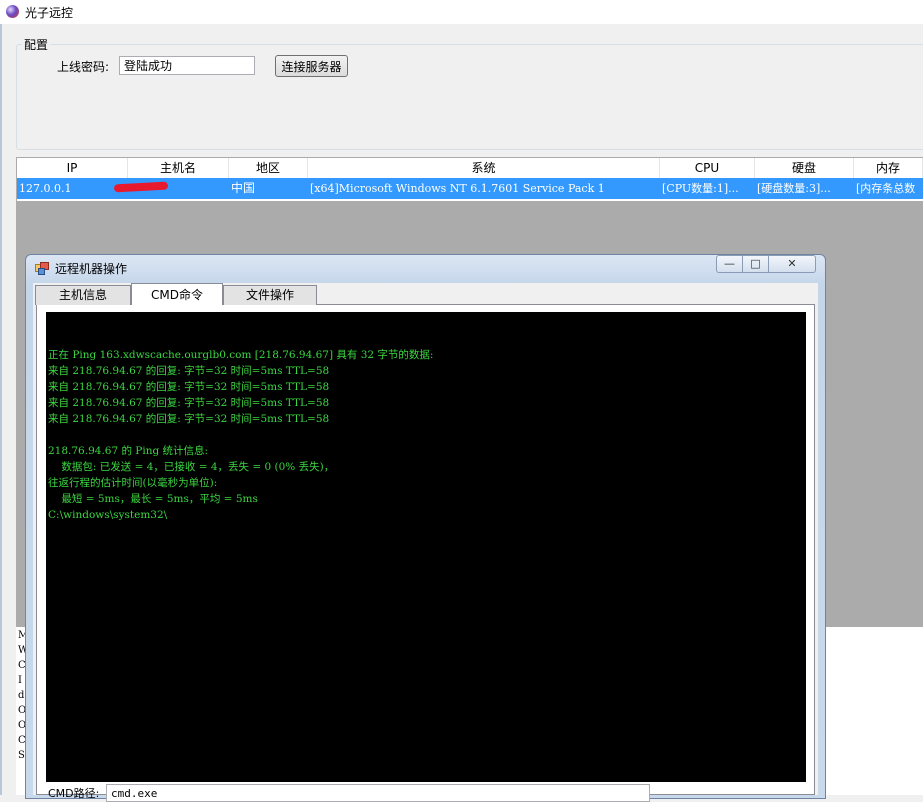  What do you see at coordinates (268, 168) in the screenshot?
I see `column-header-region: 地区` at bounding box center [268, 168].